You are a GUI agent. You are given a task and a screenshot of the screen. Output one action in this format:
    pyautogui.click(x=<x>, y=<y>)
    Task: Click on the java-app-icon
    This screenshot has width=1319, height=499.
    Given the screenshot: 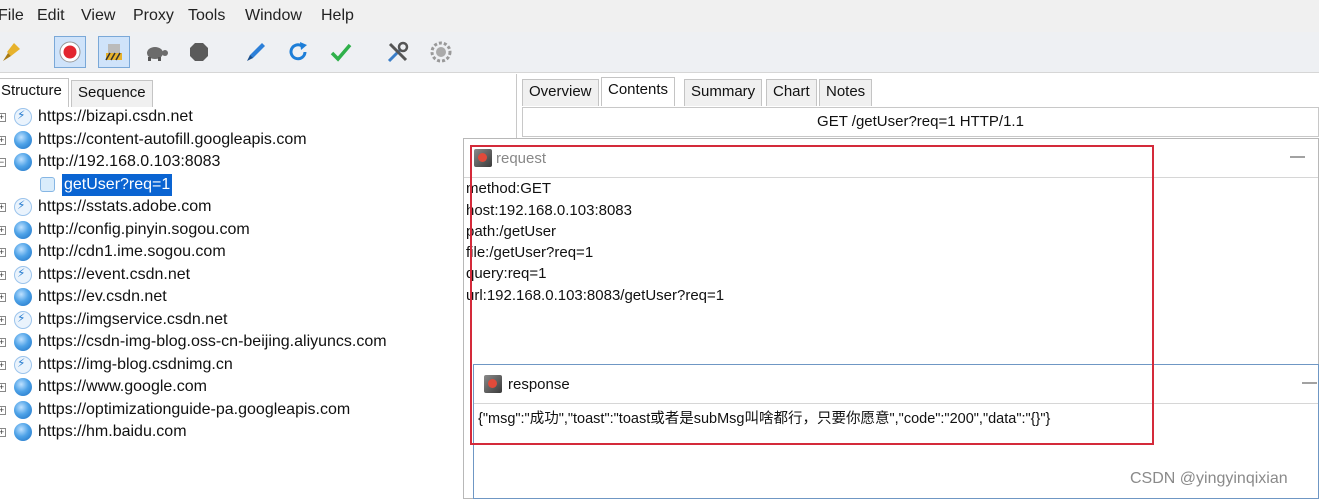 What is the action you would take?
    pyautogui.click(x=493, y=384)
    